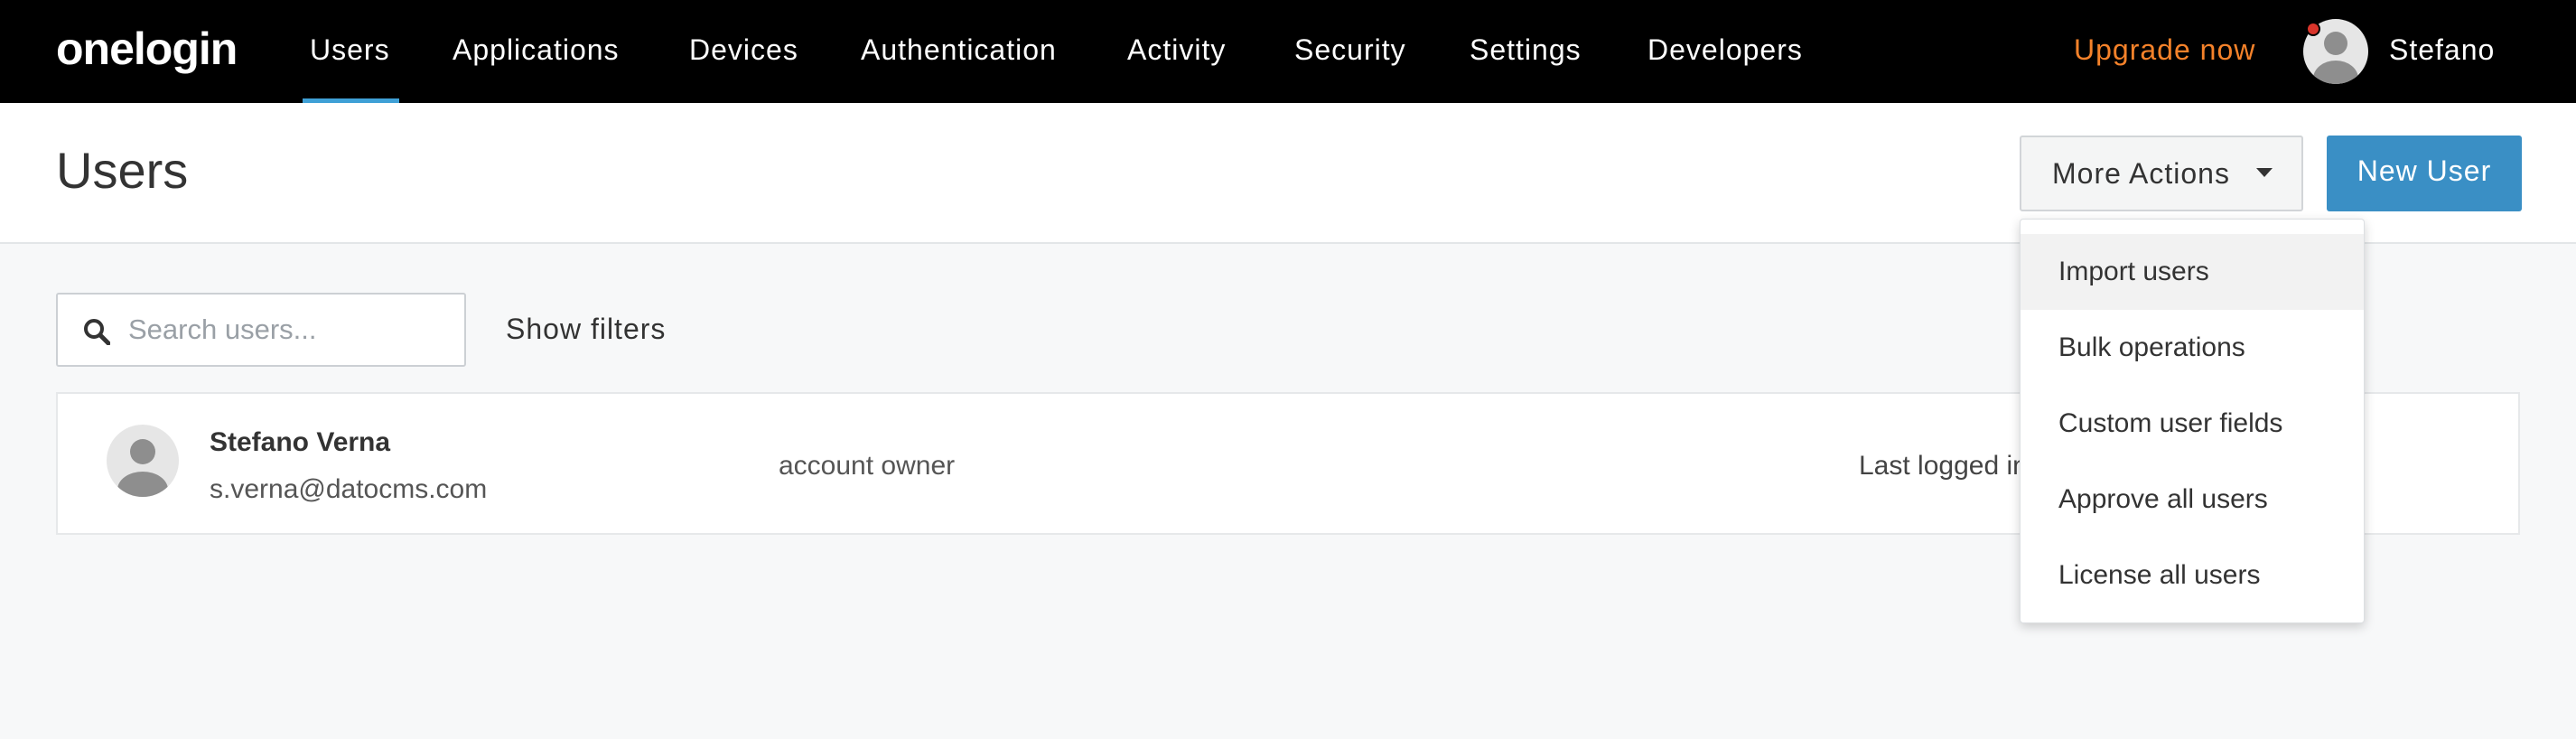 The width and height of the screenshot is (2576, 739). What do you see at coordinates (2141, 174) in the screenshot?
I see `more-actions-label: More Actions` at bounding box center [2141, 174].